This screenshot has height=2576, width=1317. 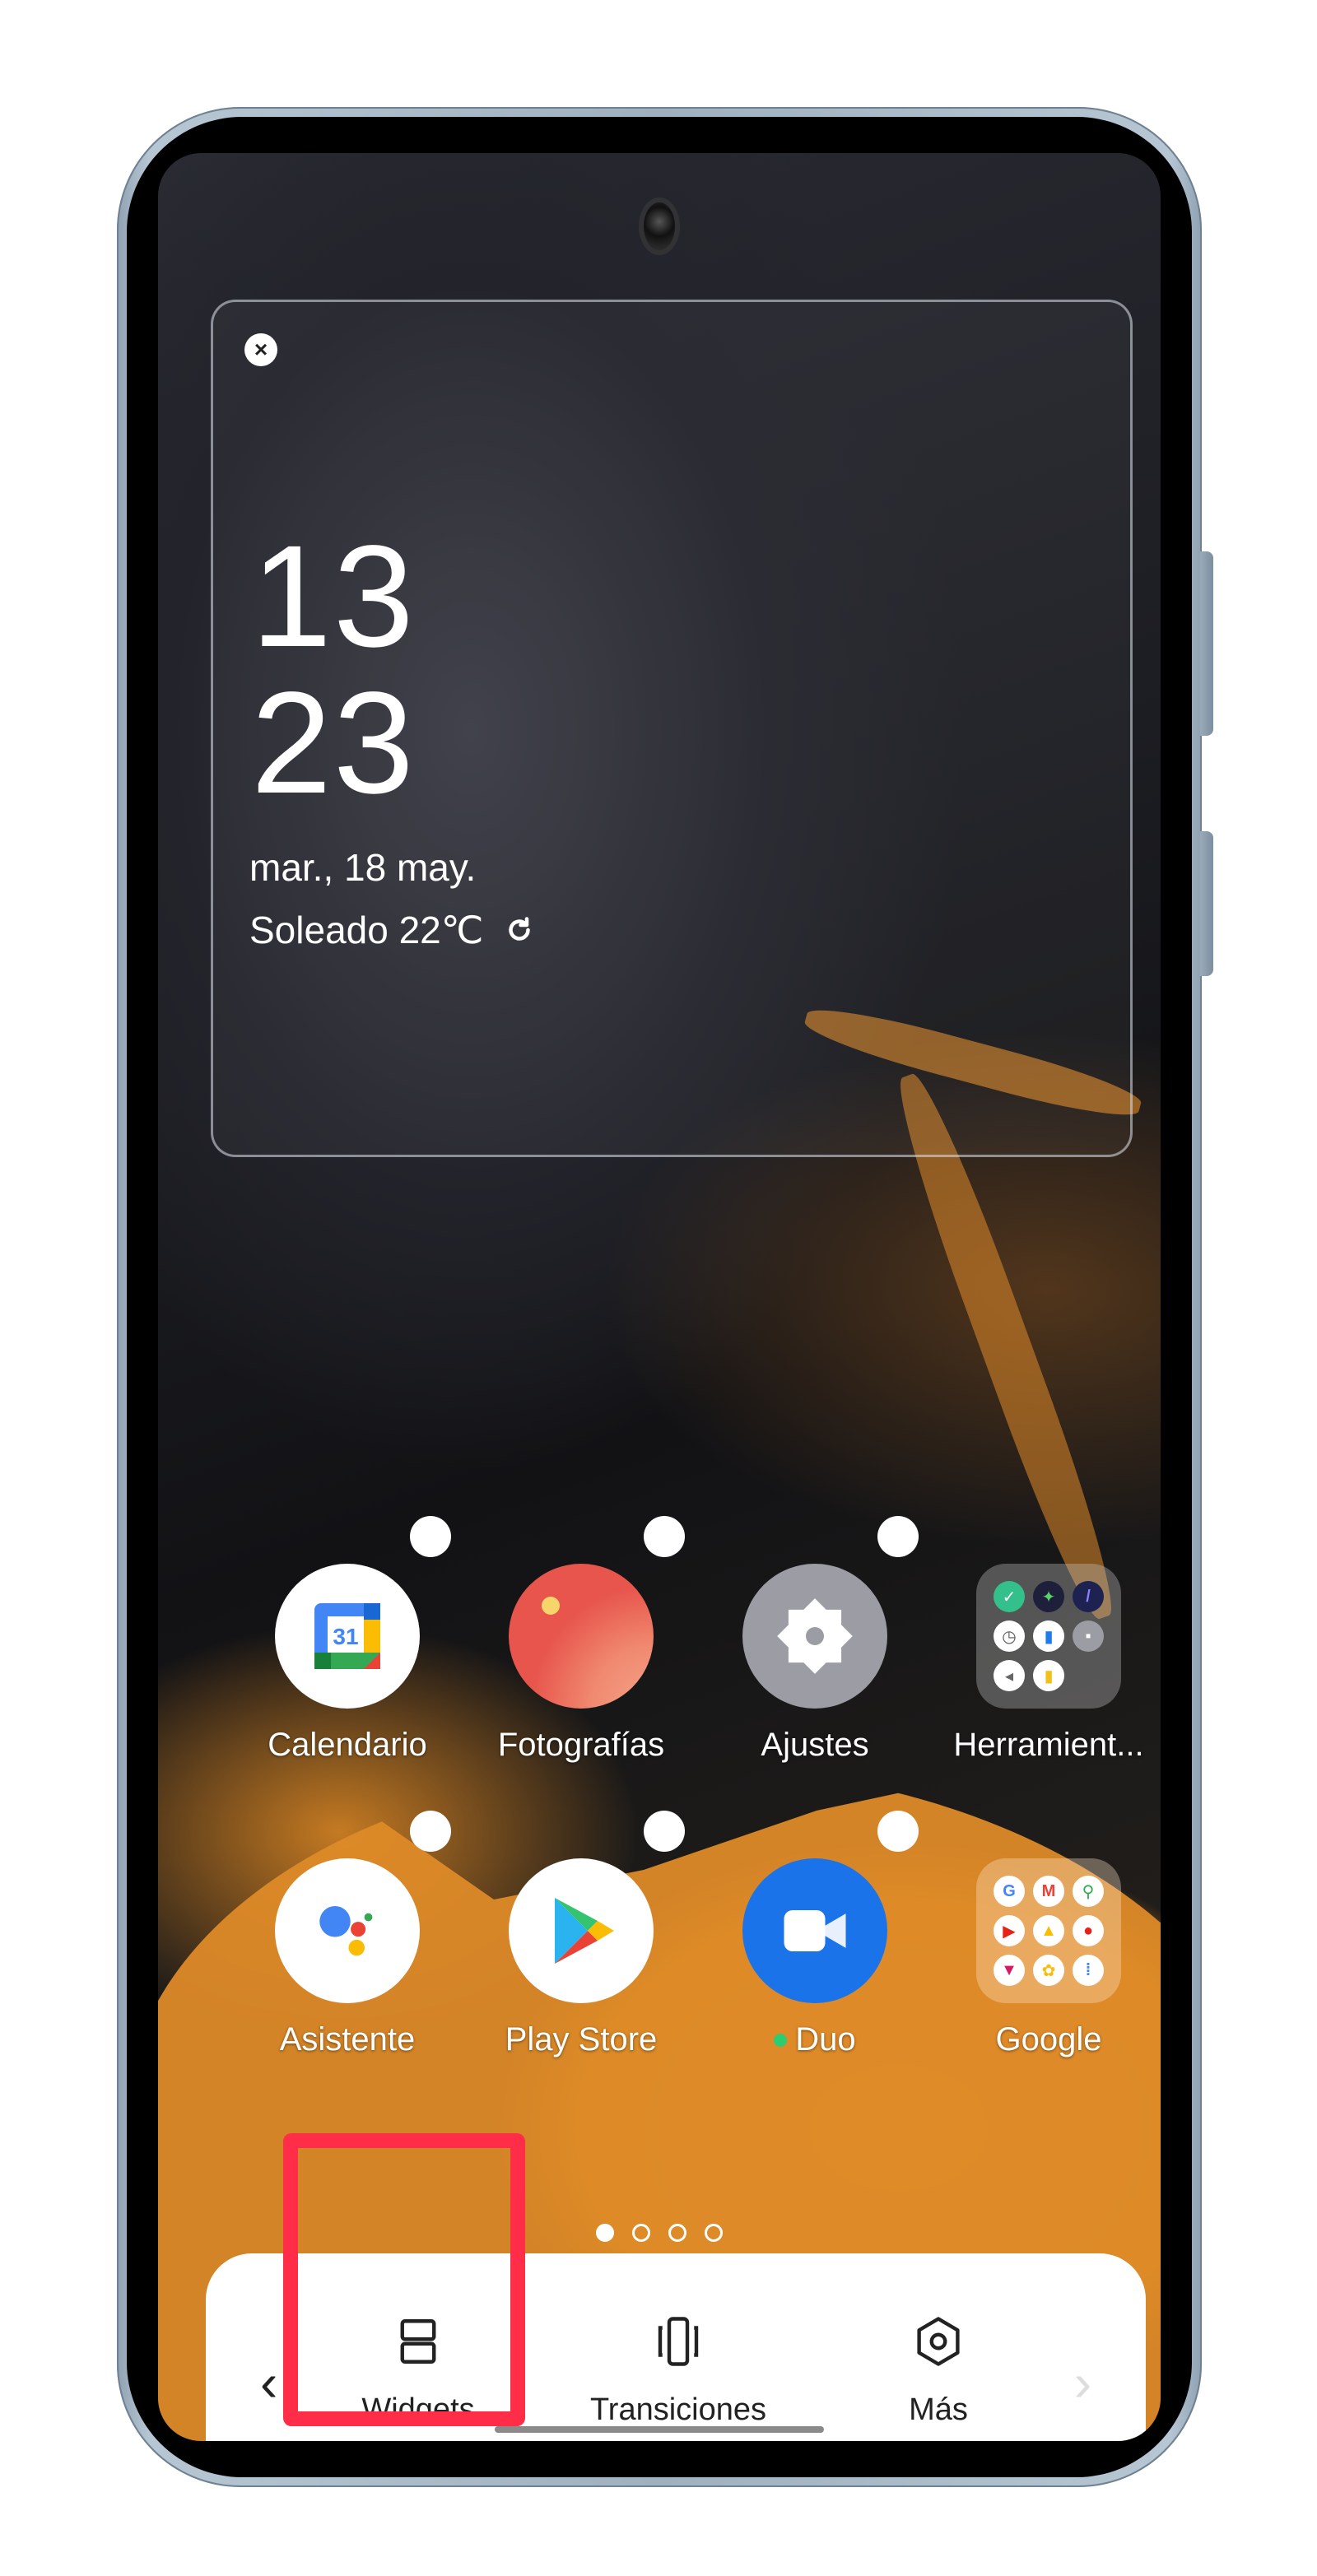 What do you see at coordinates (1009, 1596) in the screenshot?
I see `phone-manager-icon: ✓` at bounding box center [1009, 1596].